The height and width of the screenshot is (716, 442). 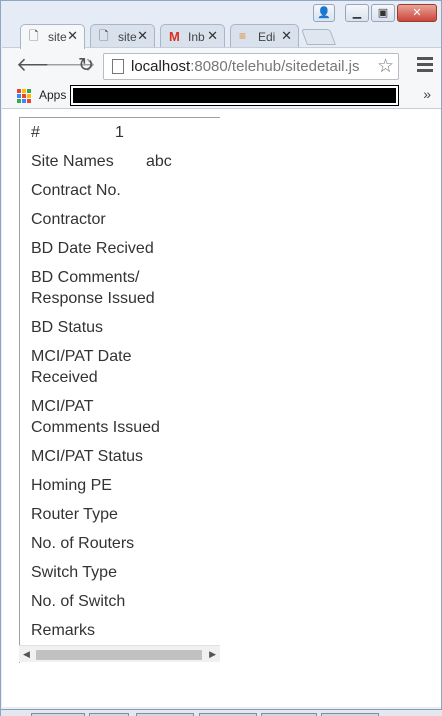 I want to click on window-controls: 👤 ▁ ▣ ✕, so click(x=375, y=14).